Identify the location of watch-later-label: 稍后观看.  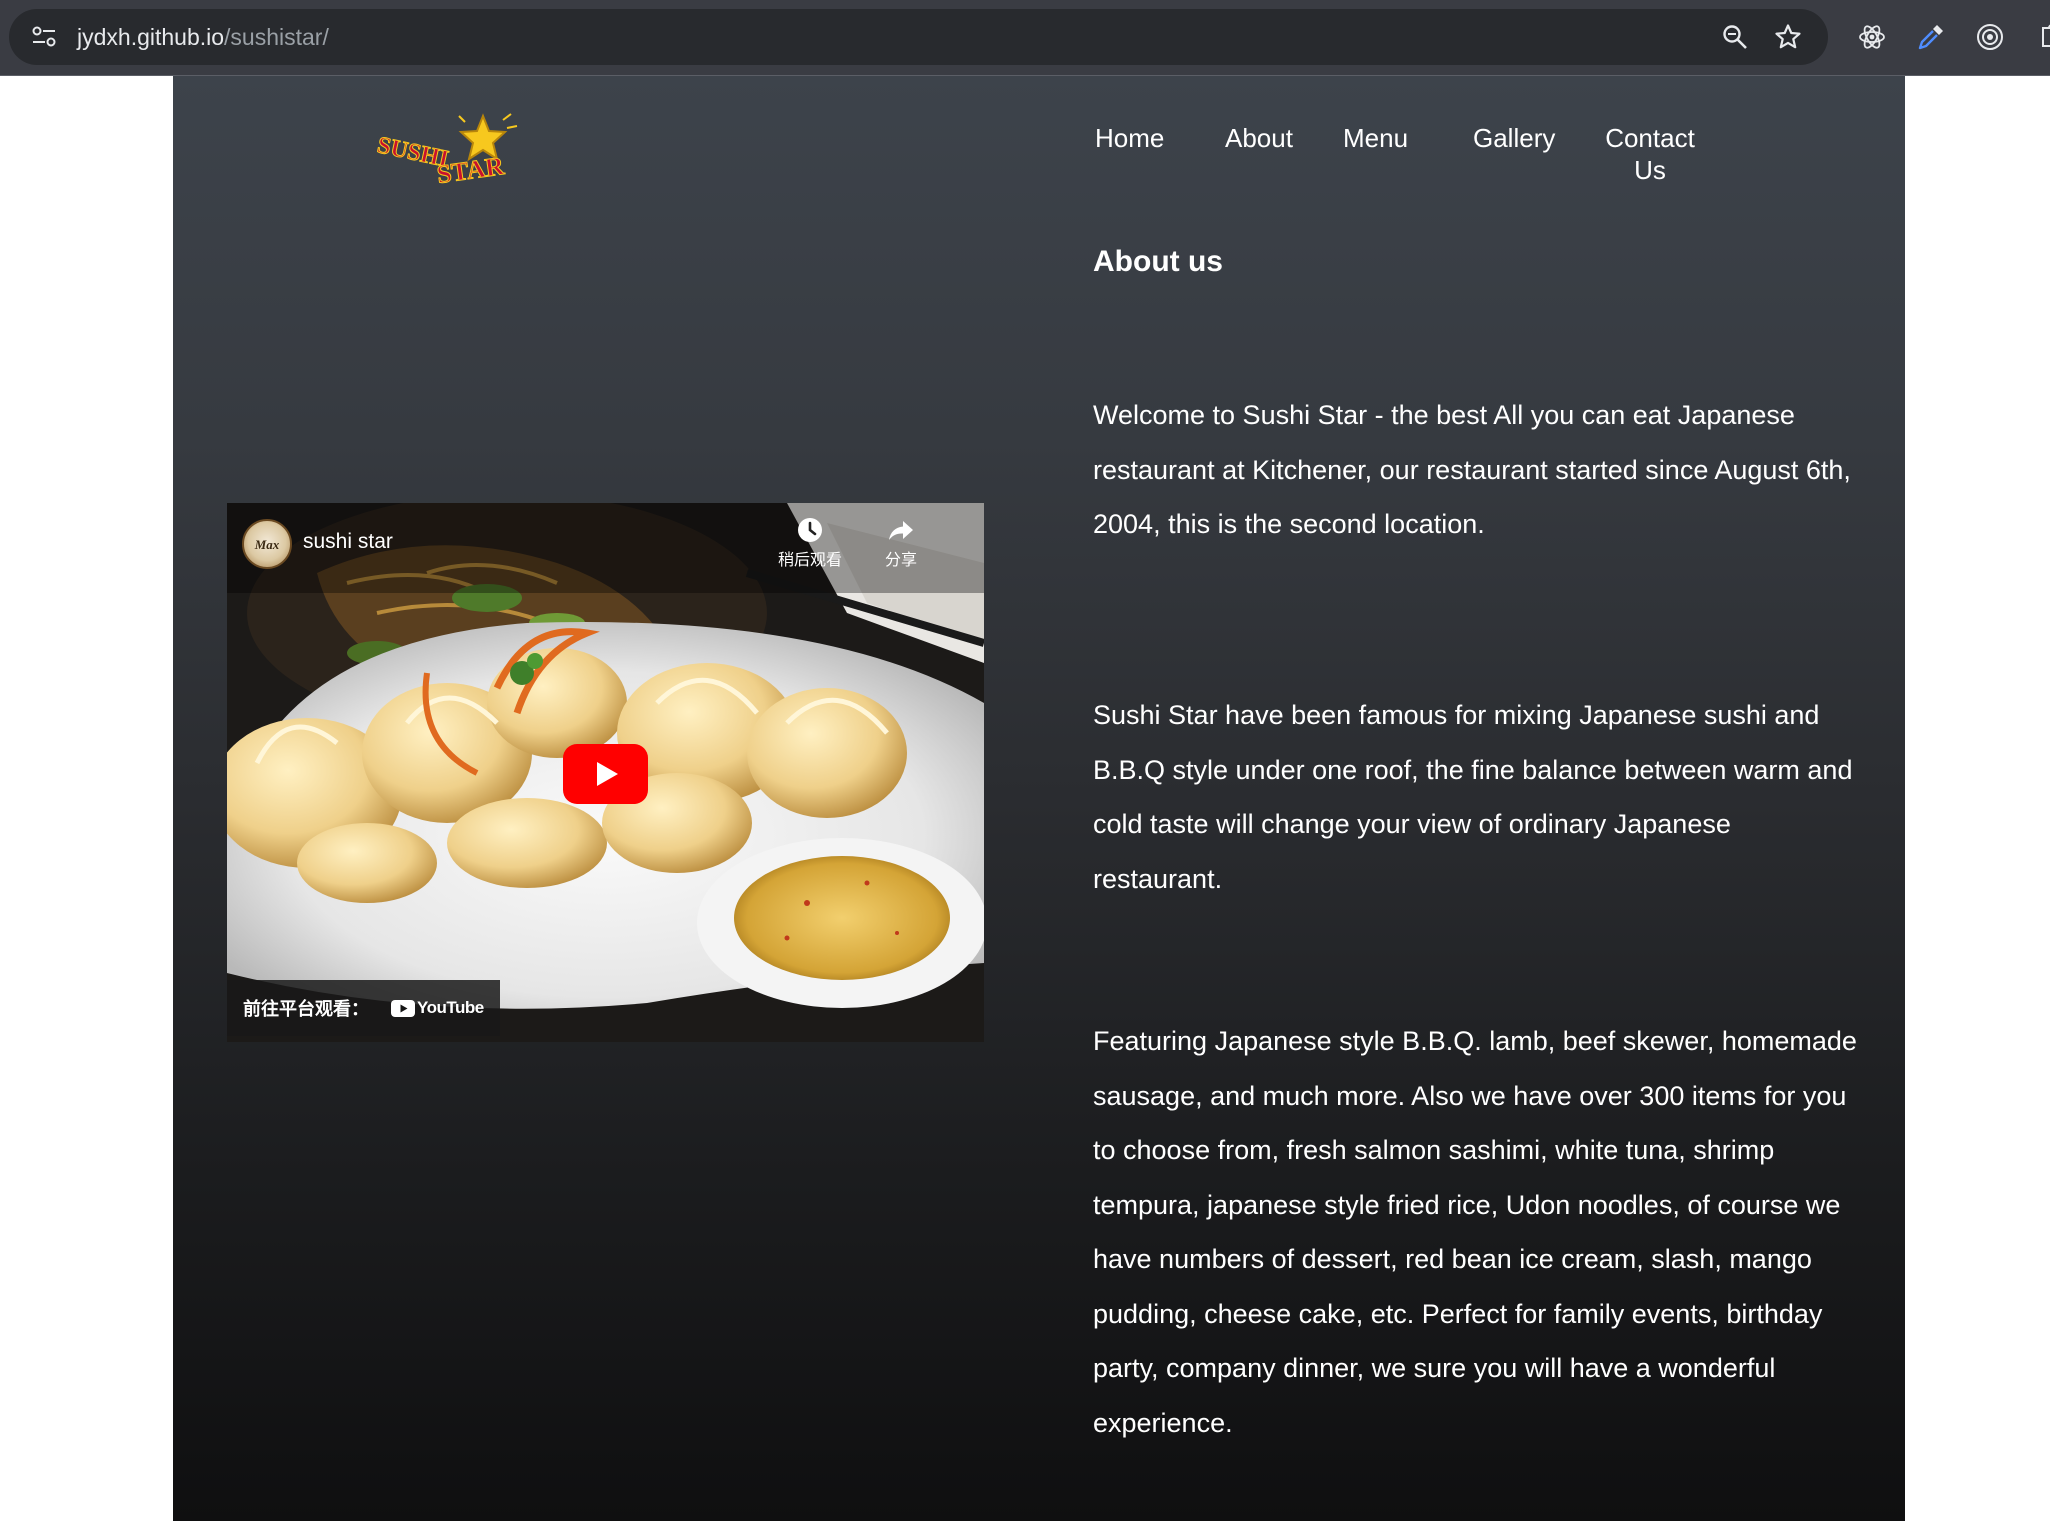
(809, 560).